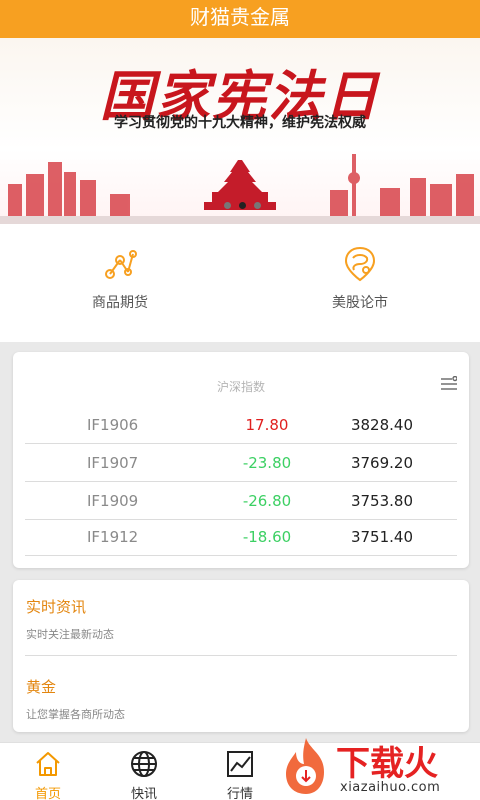  What do you see at coordinates (239, 793) in the screenshot?
I see `tab-label: 行情` at bounding box center [239, 793].